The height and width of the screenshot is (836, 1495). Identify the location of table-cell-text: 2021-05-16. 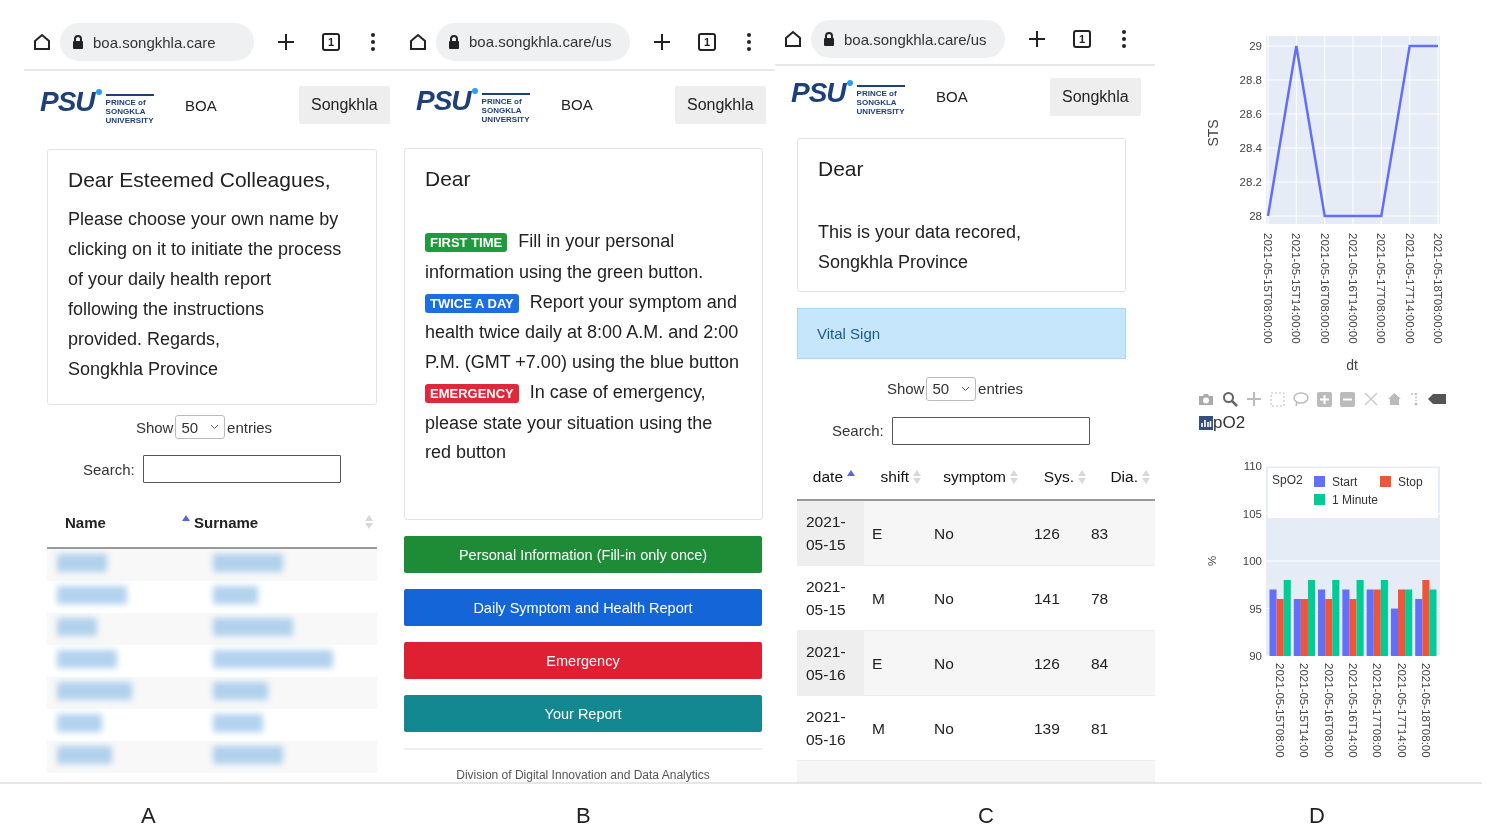
(826, 728).